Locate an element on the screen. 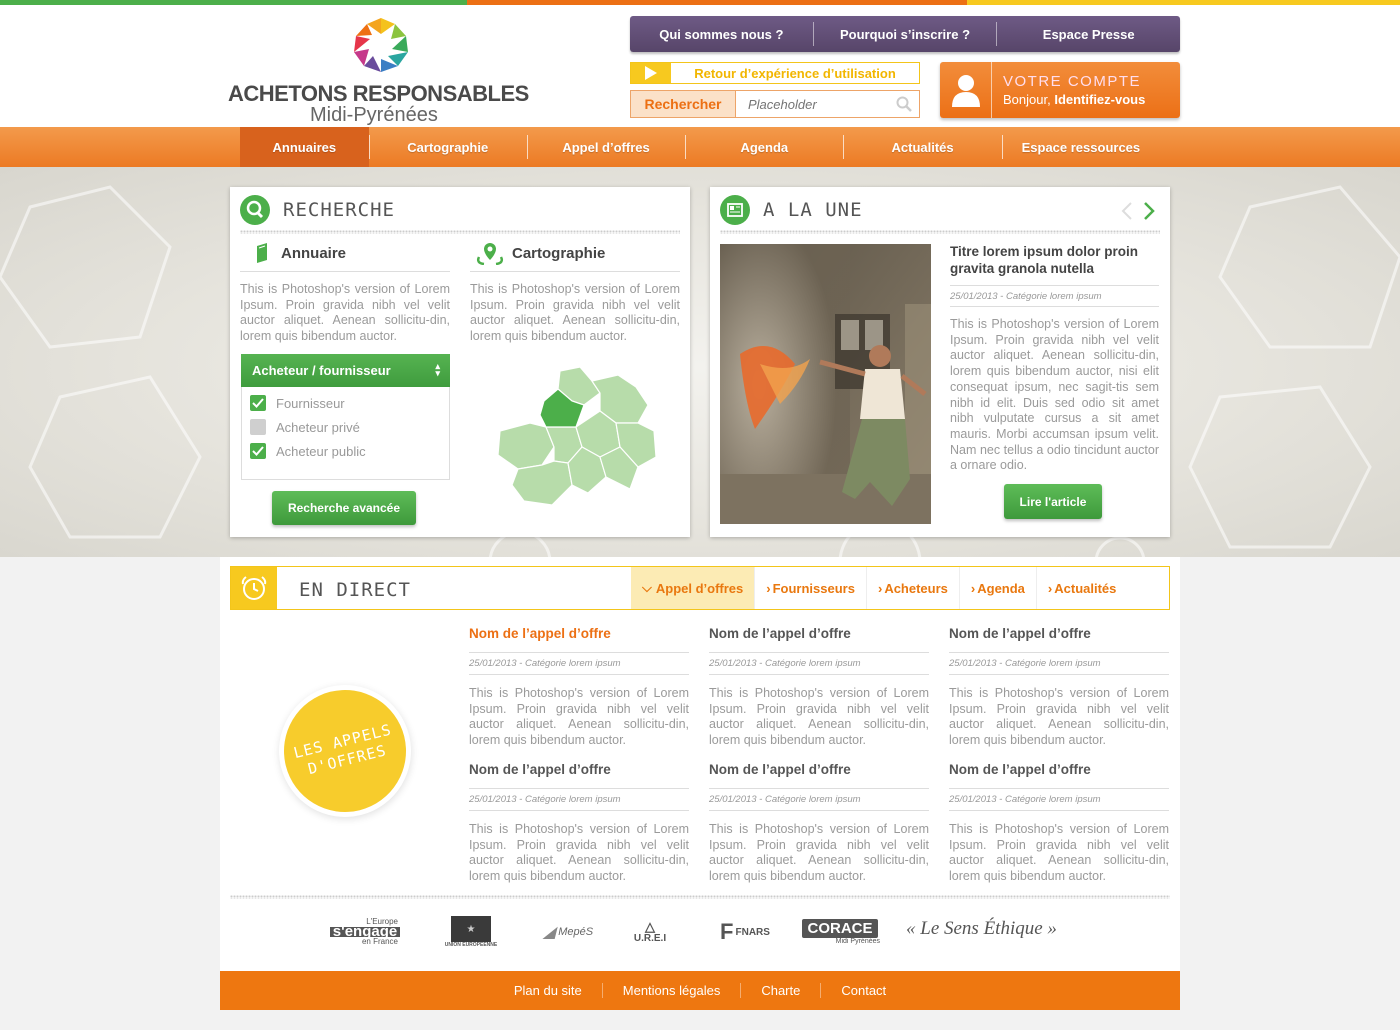  article-photo is located at coordinates (825, 384).